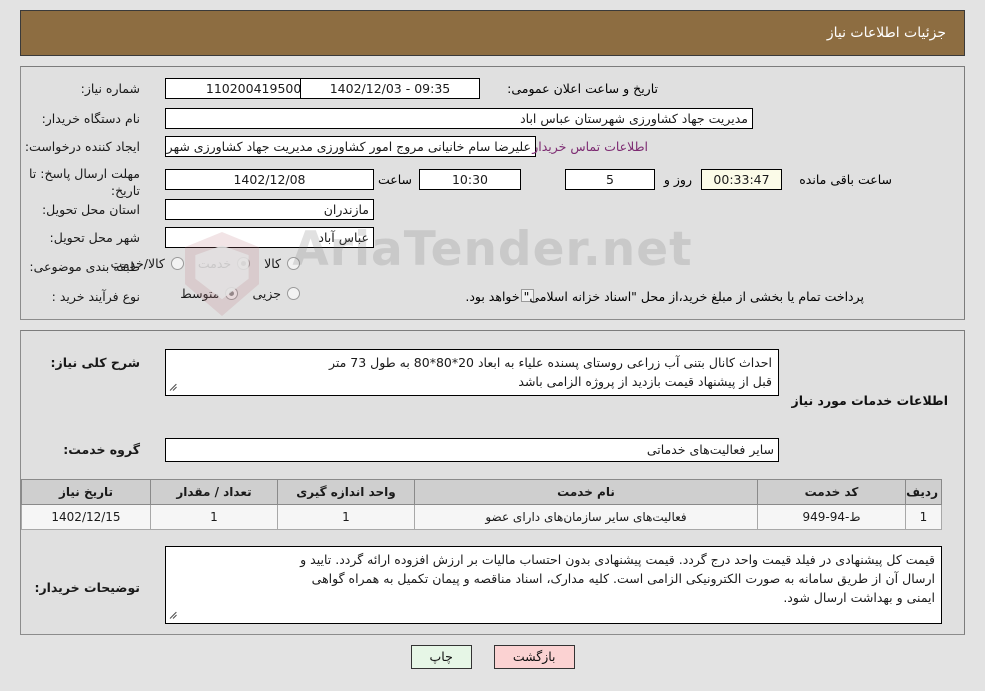 This screenshot has width=985, height=691. What do you see at coordinates (492, 657) in the screenshot?
I see `action-button-bar: بازگشت چاپ` at bounding box center [492, 657].